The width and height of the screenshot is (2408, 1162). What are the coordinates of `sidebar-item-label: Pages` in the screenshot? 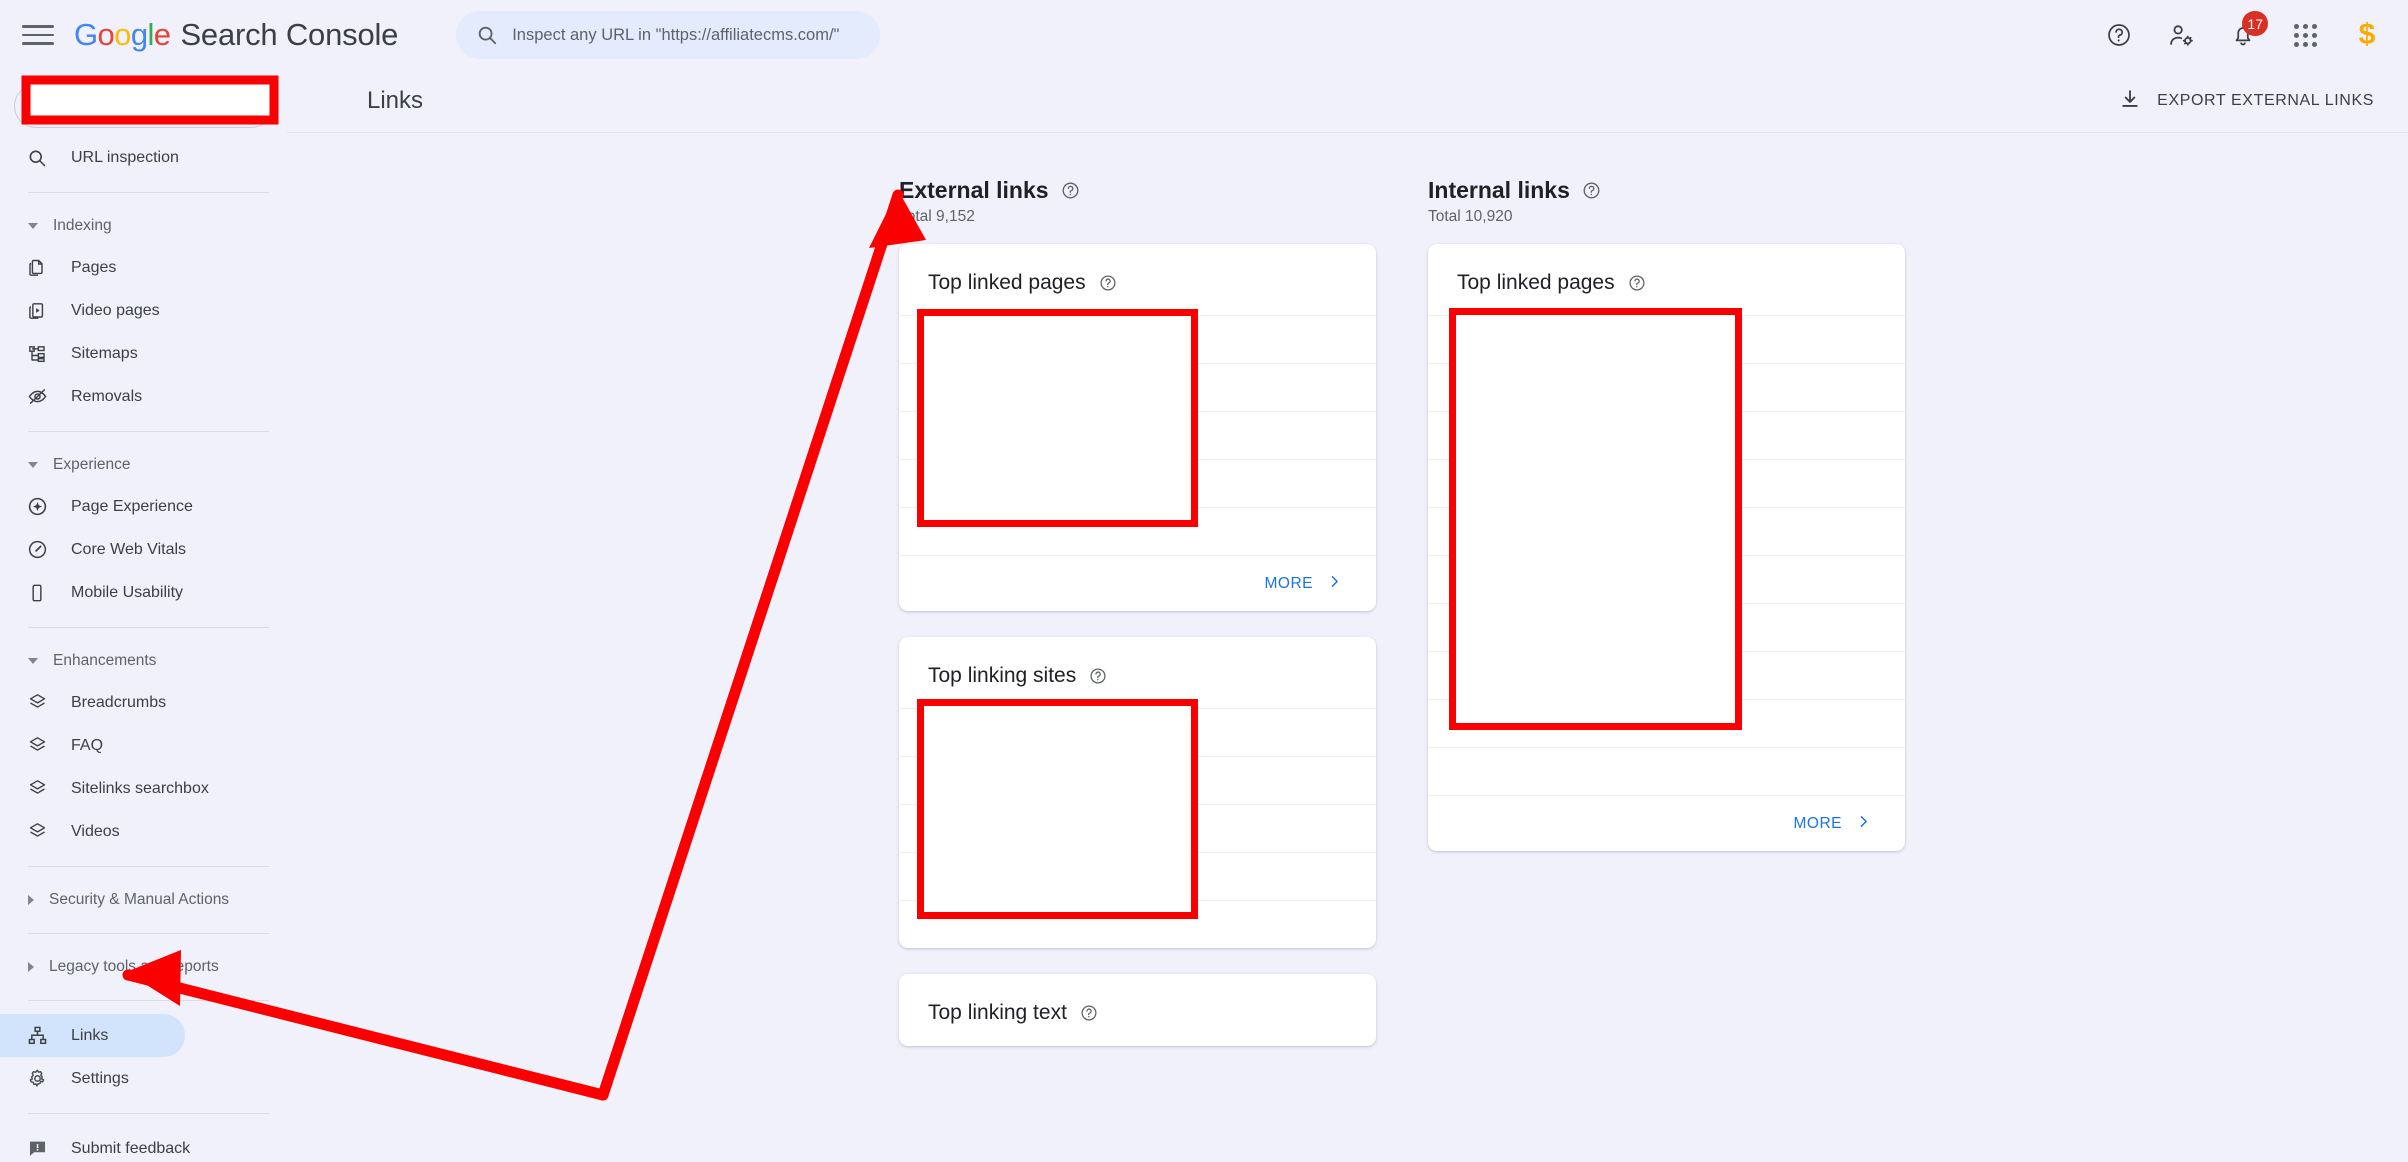 It's located at (94, 267).